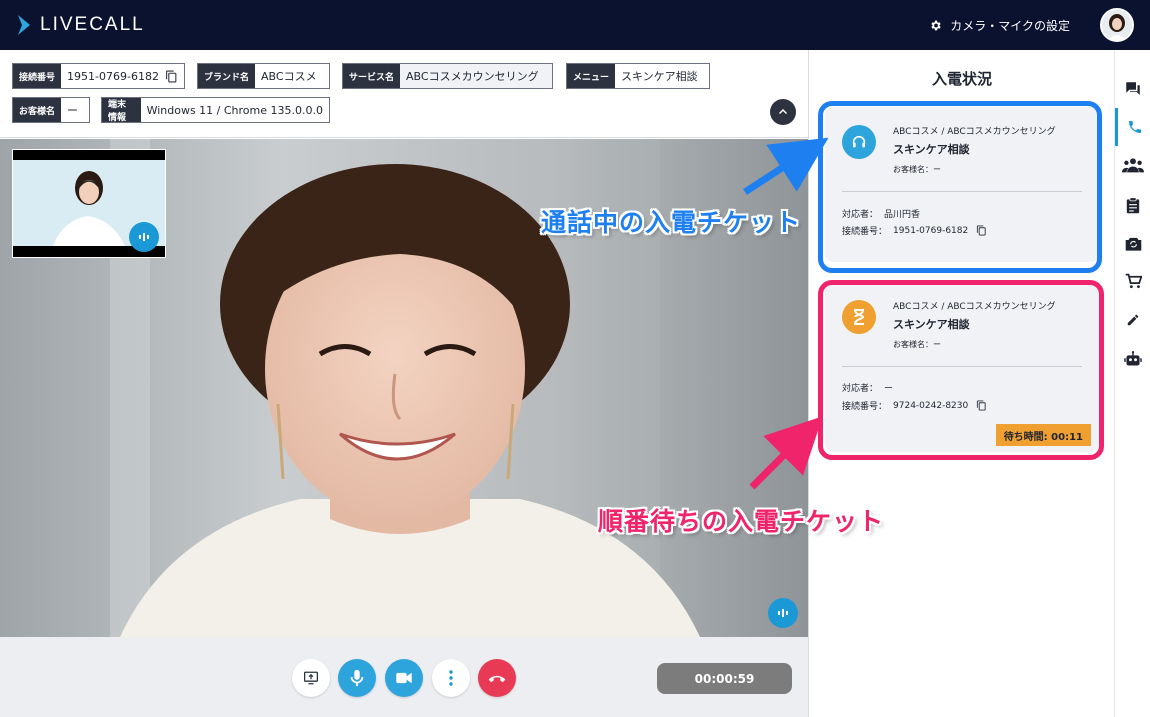  I want to click on active-annotation-arrow, so click(786, 166).